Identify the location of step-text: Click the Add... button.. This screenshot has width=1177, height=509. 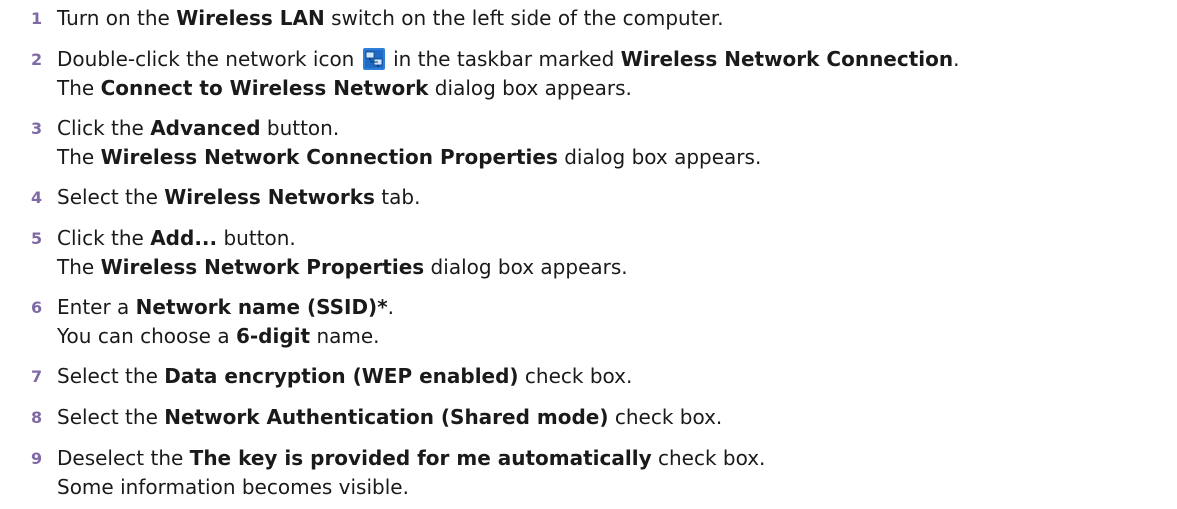
(617, 238).